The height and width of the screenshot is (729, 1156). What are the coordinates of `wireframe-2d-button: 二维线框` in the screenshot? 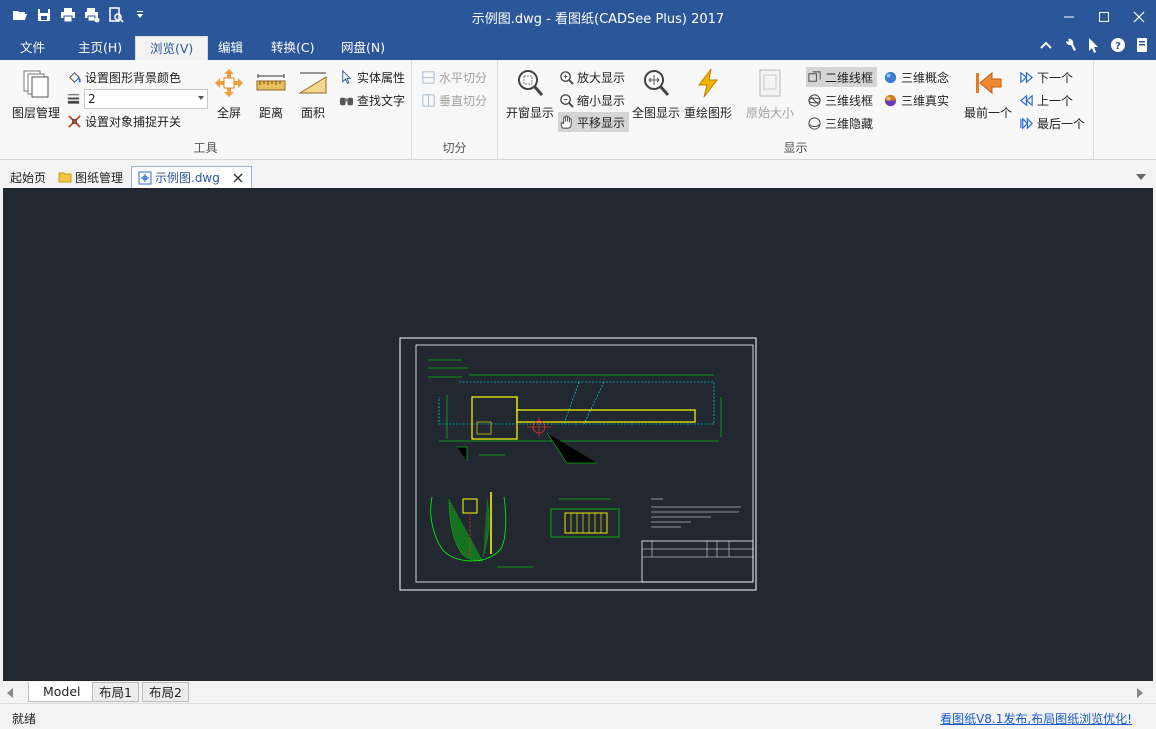 It's located at (842, 77).